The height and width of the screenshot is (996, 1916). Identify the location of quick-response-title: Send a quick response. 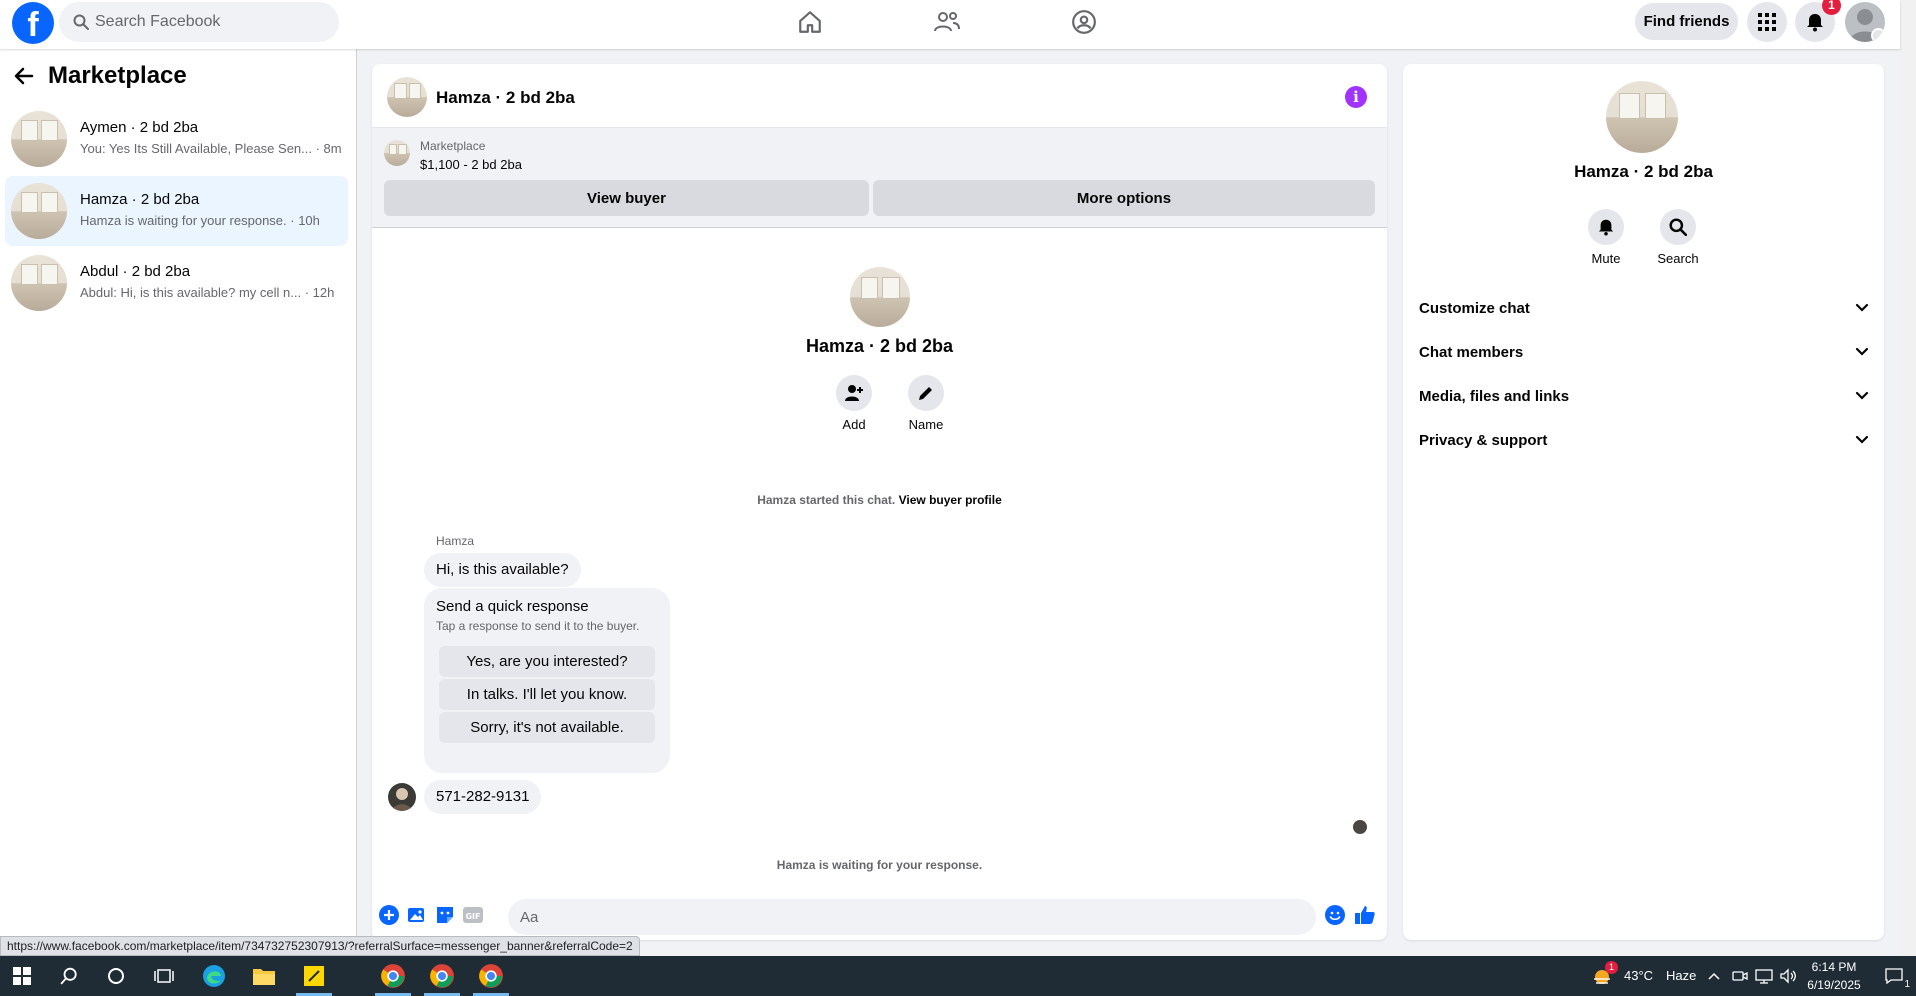
(512, 606).